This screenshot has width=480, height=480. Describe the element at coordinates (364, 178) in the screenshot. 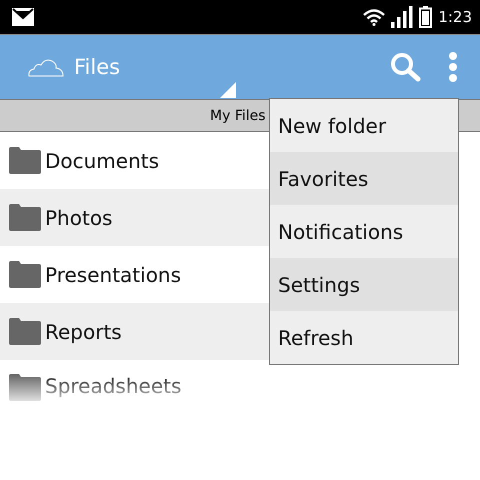

I see `menu-item: Favorites` at that location.